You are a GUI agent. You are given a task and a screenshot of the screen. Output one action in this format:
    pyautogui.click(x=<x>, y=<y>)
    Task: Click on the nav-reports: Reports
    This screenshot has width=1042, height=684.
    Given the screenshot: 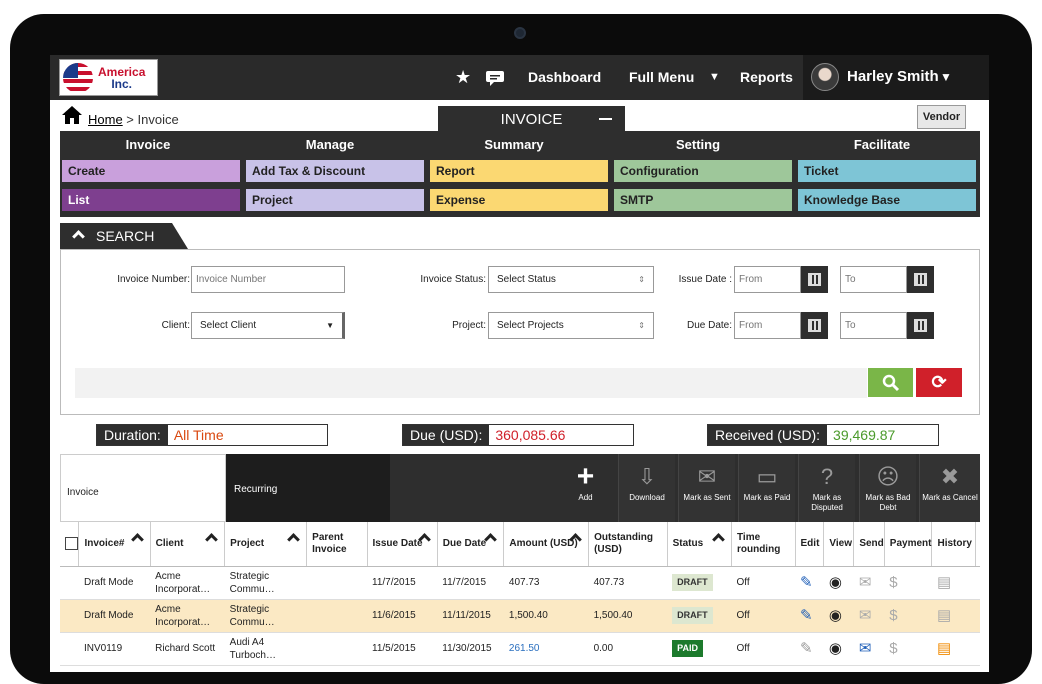 What is the action you would take?
    pyautogui.click(x=766, y=77)
    